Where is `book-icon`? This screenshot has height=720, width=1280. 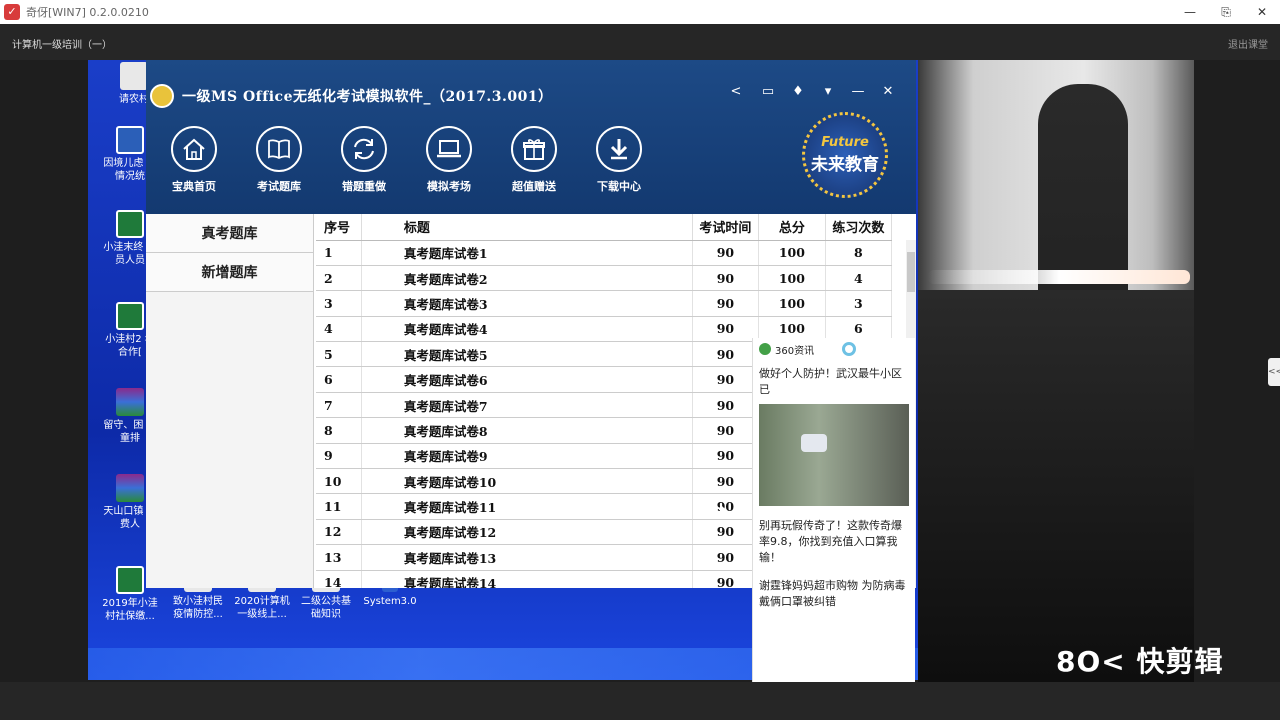 book-icon is located at coordinates (279, 149).